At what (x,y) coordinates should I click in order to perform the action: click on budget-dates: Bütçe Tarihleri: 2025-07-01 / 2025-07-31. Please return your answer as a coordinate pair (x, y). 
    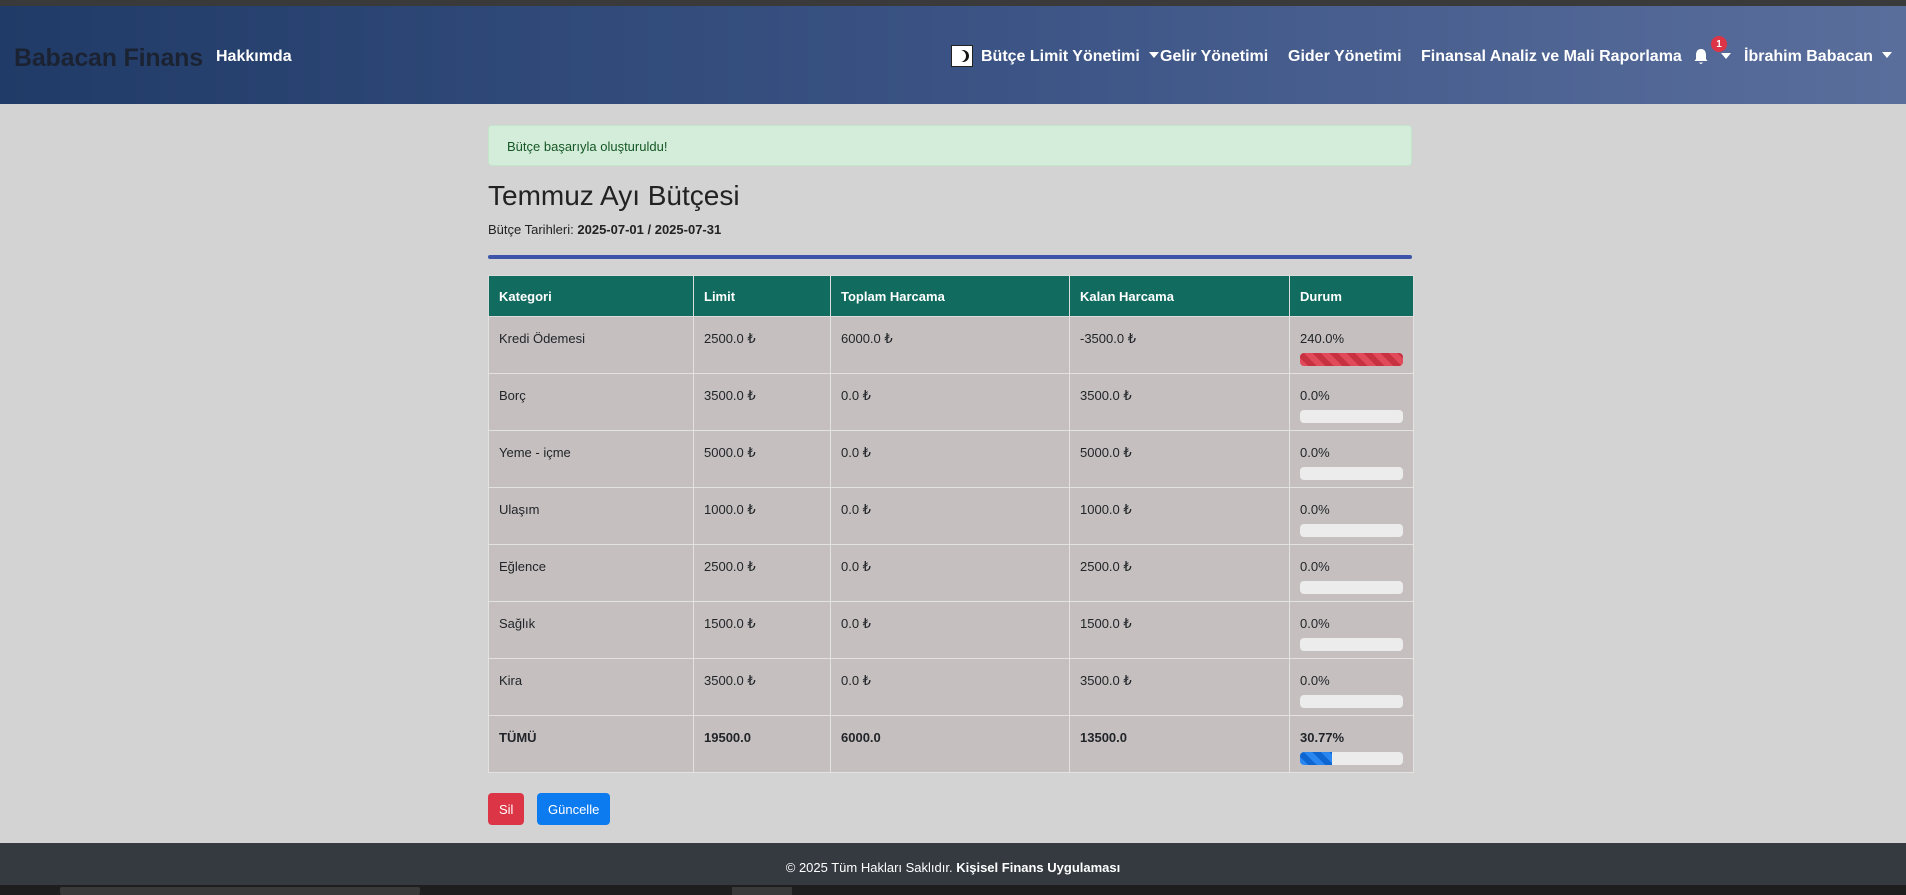
    Looking at the image, I should click on (604, 229).